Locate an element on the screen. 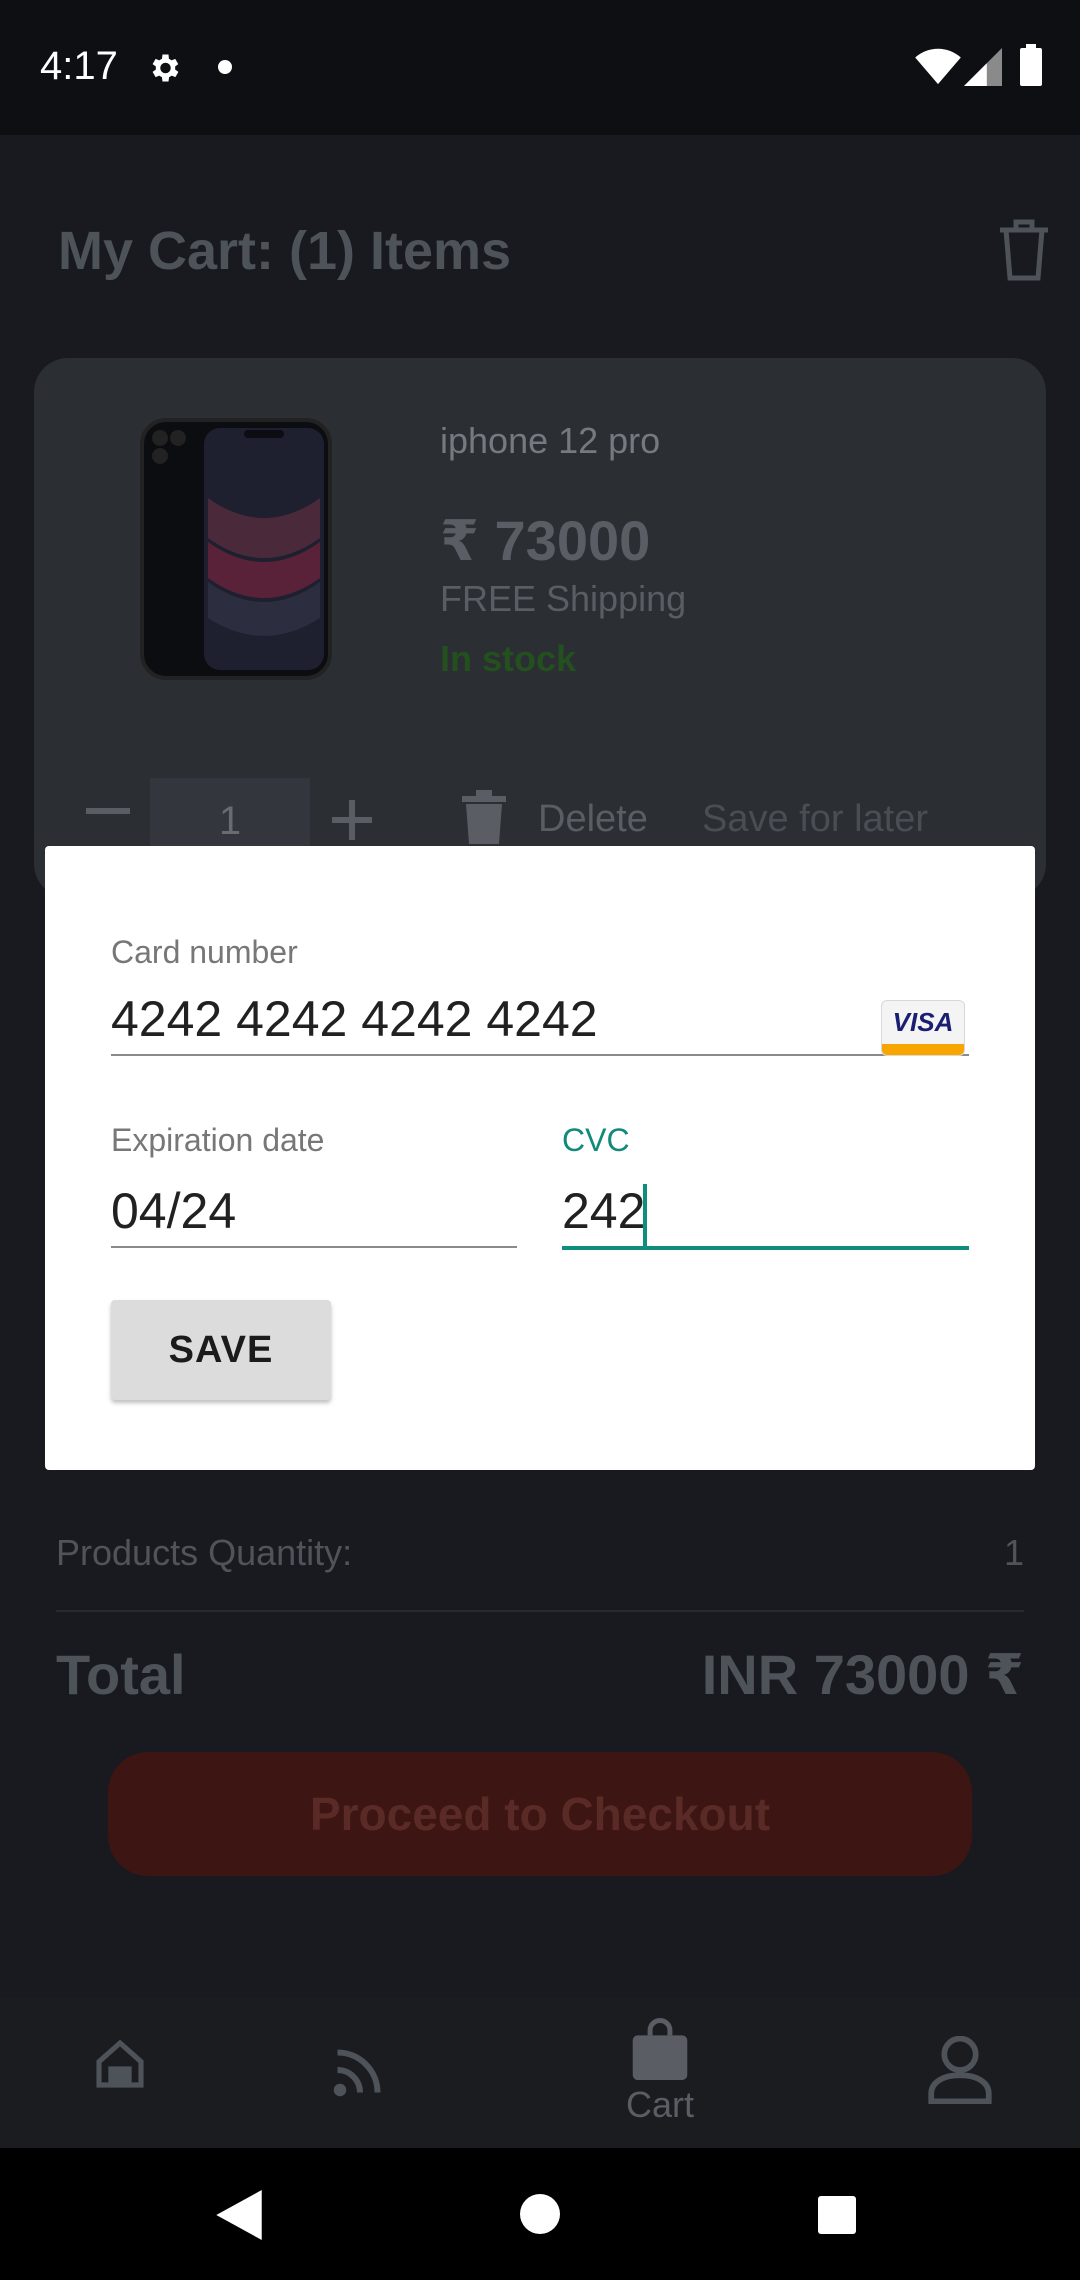 Image resolution: width=1080 pixels, height=2280 pixels. cvc-field is located at coordinates (765, 1213).